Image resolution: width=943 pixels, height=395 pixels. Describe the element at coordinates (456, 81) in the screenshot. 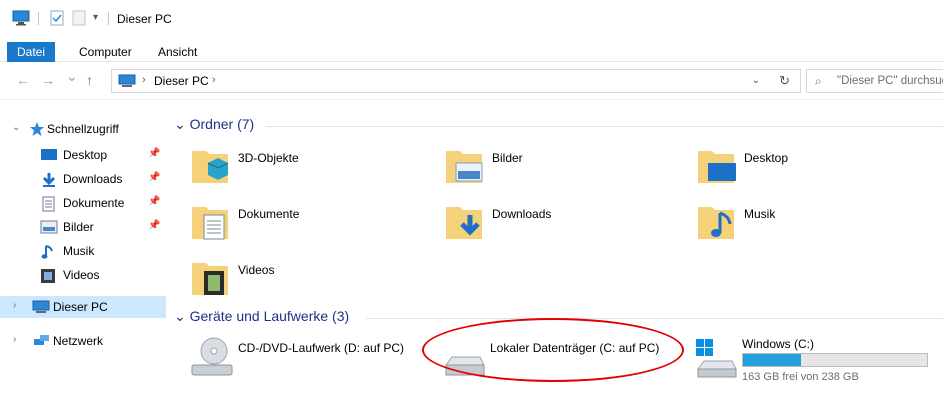

I see `address-bar: › Dieser PC › ⌄ ↻` at that location.